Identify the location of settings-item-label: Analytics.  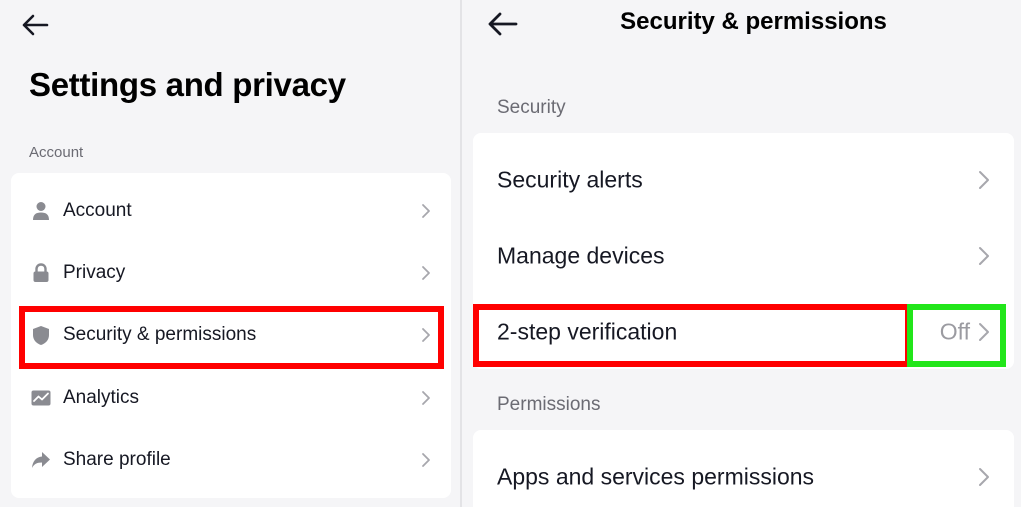
(101, 397).